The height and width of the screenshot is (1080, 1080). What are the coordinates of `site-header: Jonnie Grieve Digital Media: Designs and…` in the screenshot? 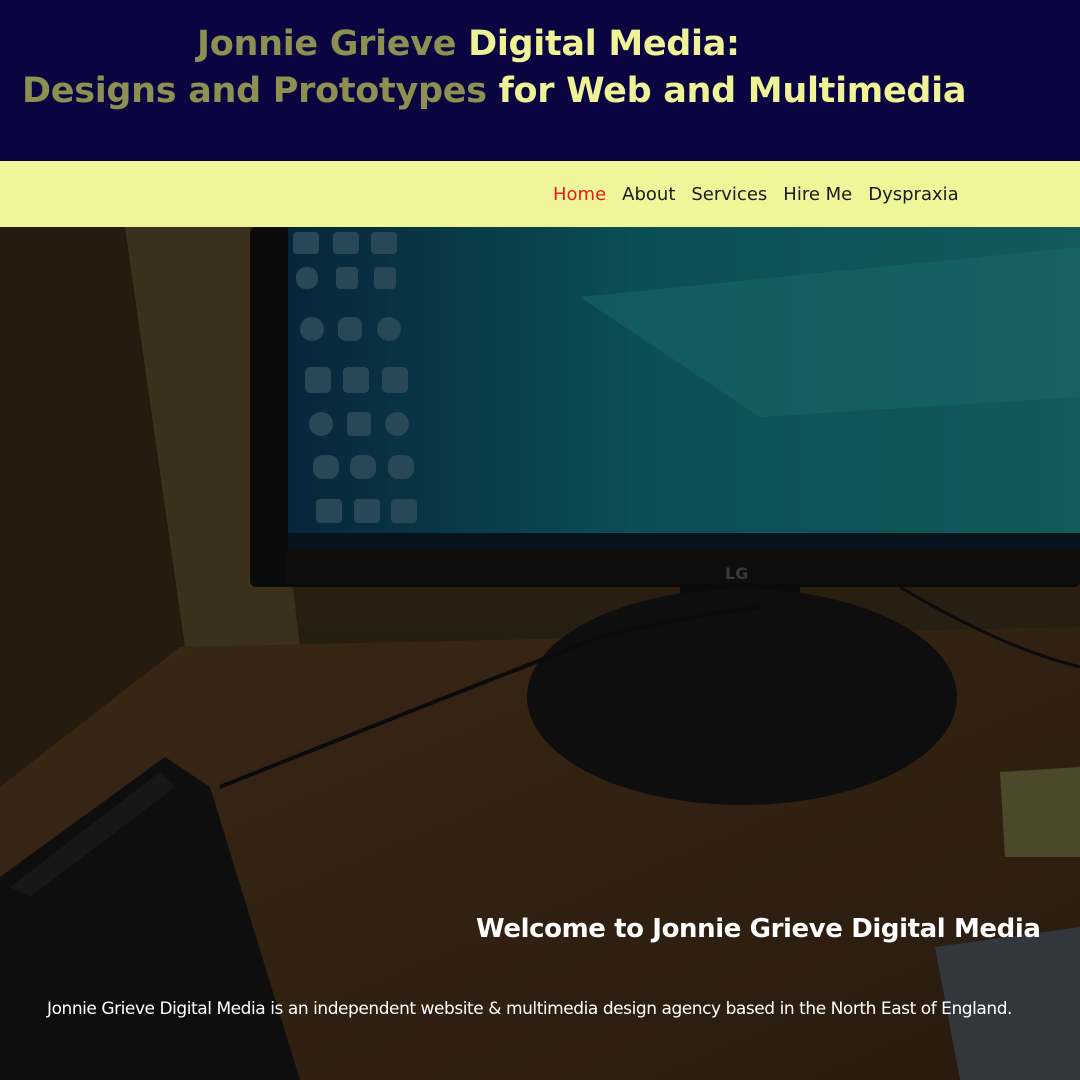 It's located at (540, 80).